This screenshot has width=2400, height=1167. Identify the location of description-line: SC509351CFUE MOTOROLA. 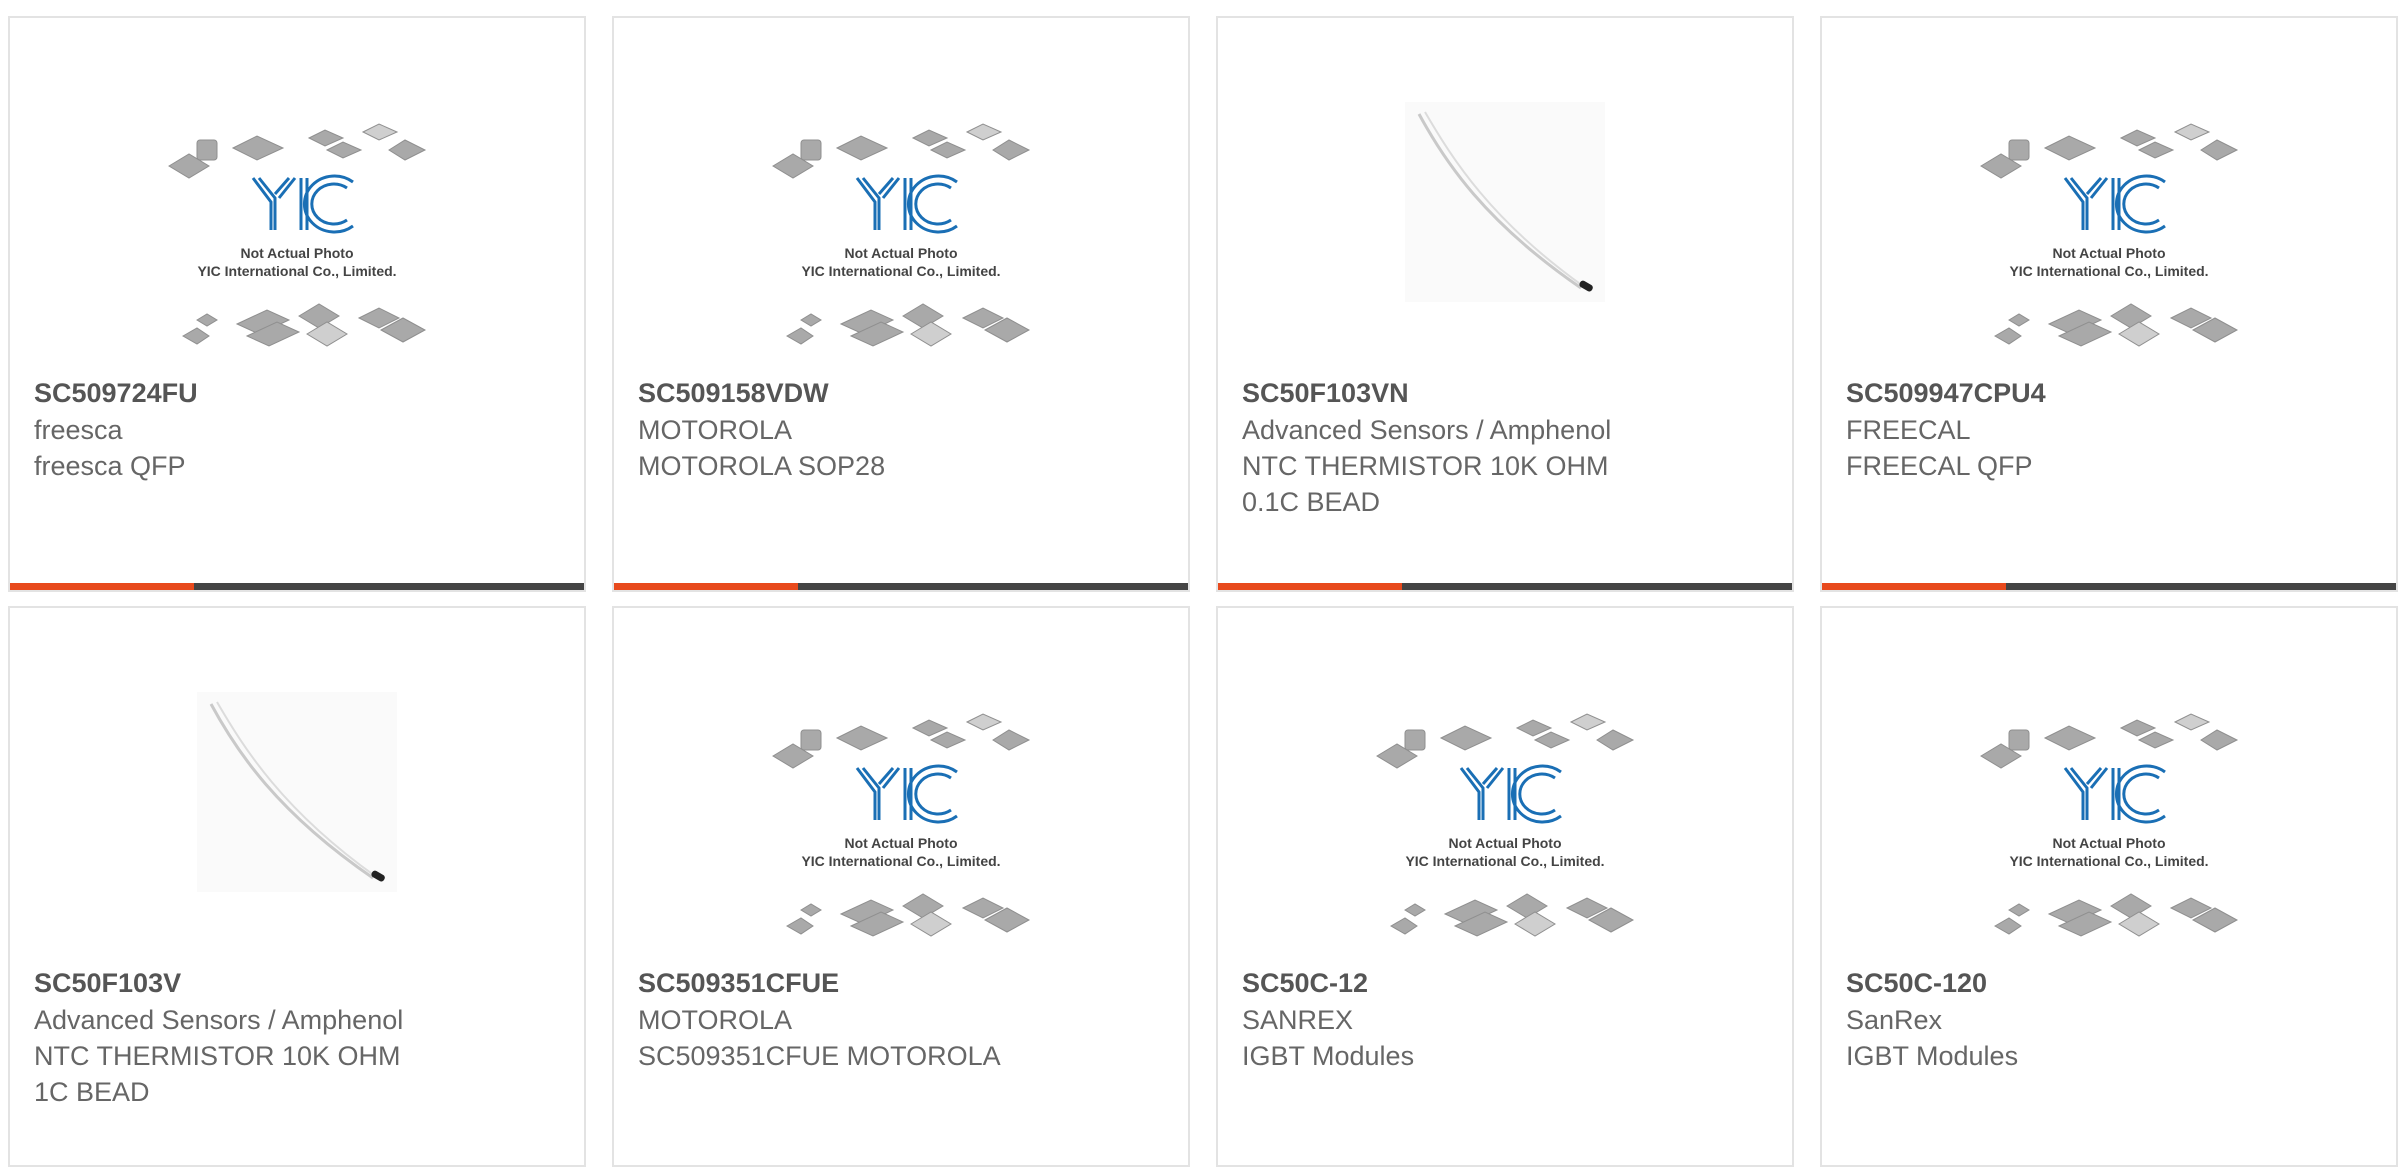
(819, 1056).